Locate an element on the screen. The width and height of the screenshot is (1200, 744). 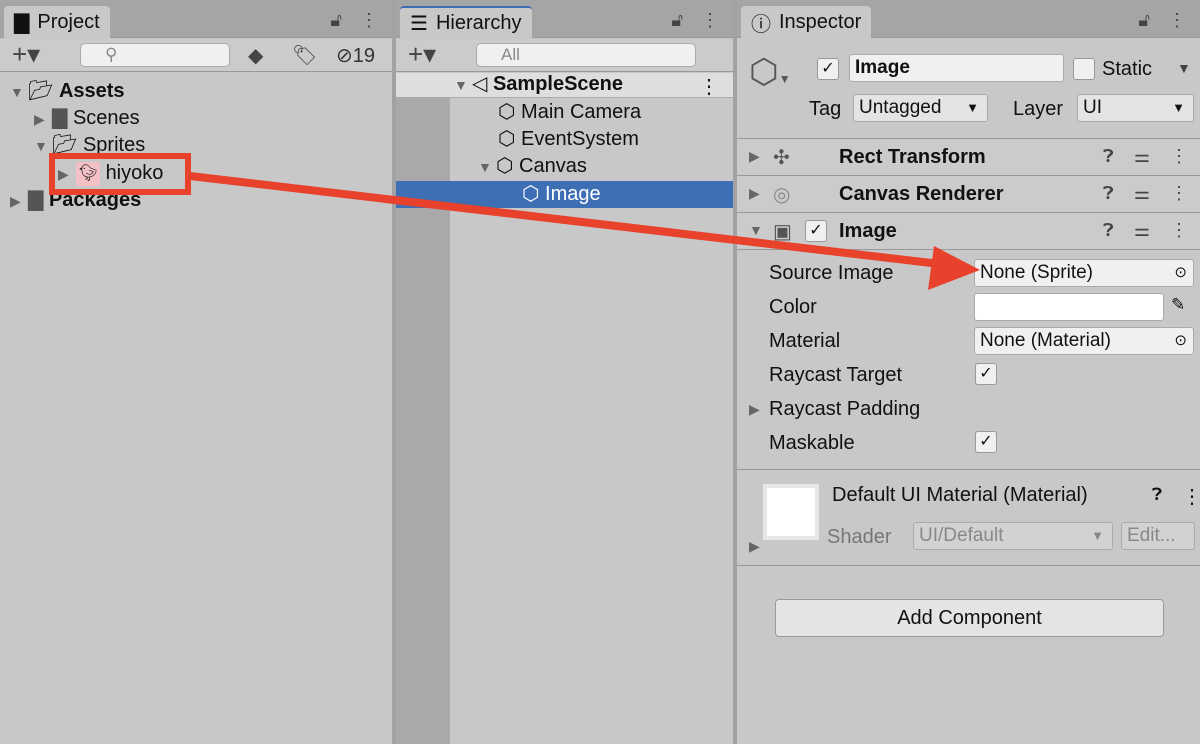
annotation-arrow is located at coordinates (584, 231).